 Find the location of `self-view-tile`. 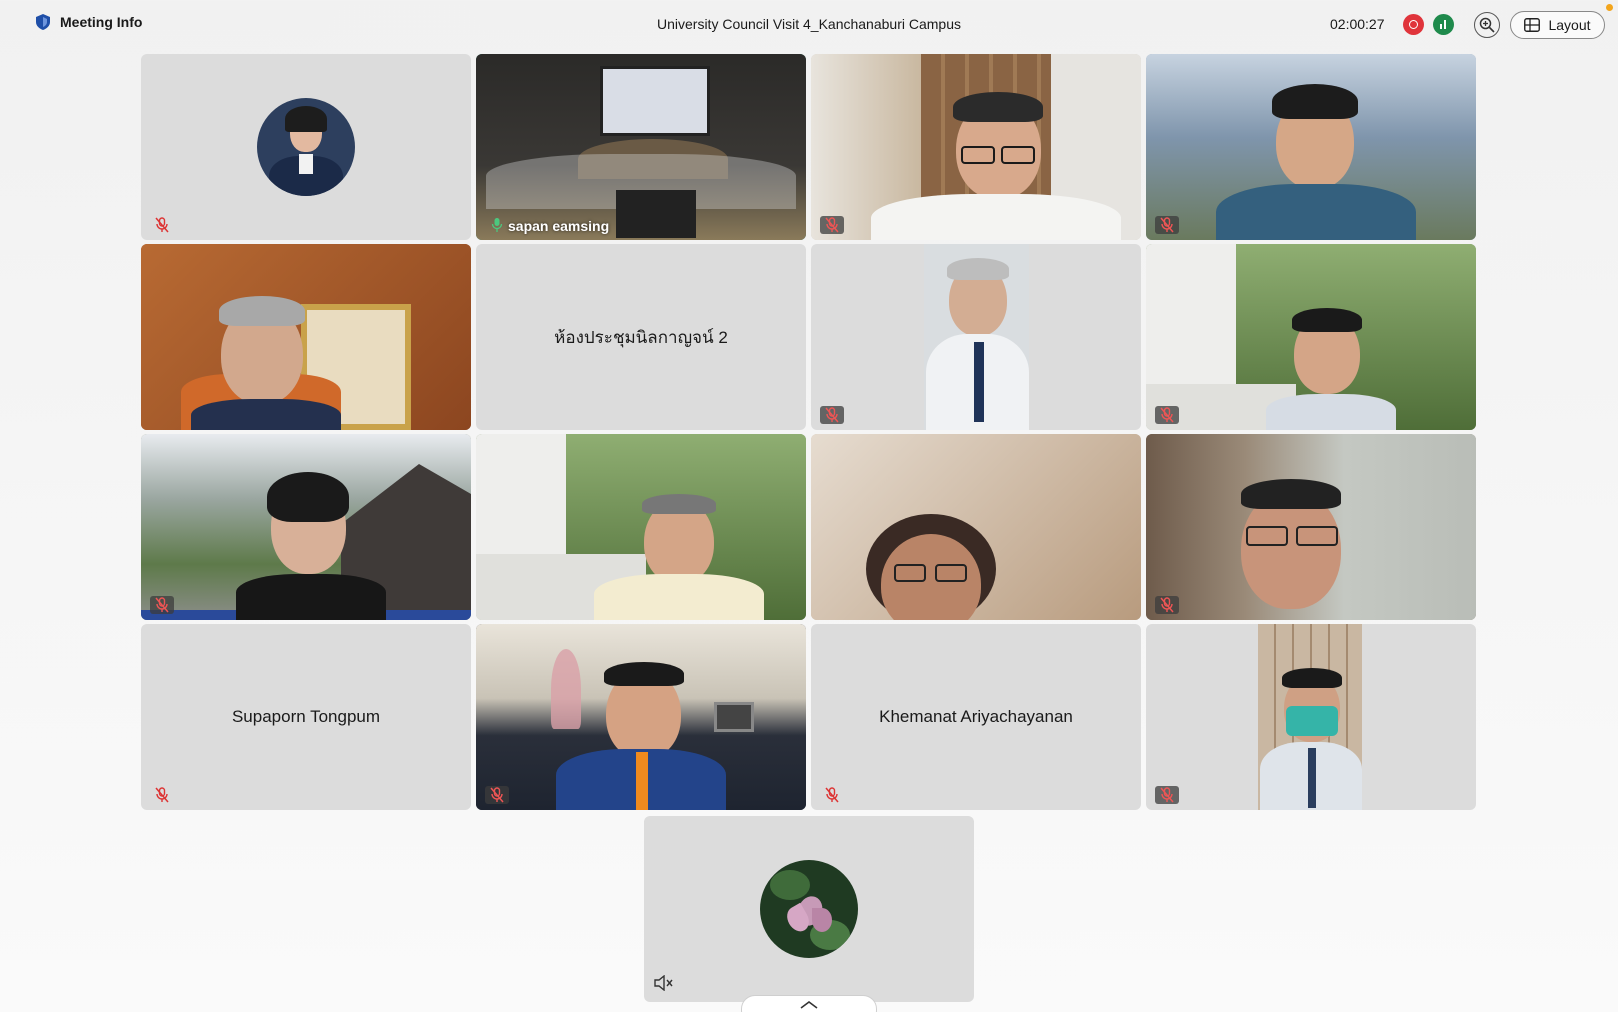

self-view-tile is located at coordinates (809, 909).